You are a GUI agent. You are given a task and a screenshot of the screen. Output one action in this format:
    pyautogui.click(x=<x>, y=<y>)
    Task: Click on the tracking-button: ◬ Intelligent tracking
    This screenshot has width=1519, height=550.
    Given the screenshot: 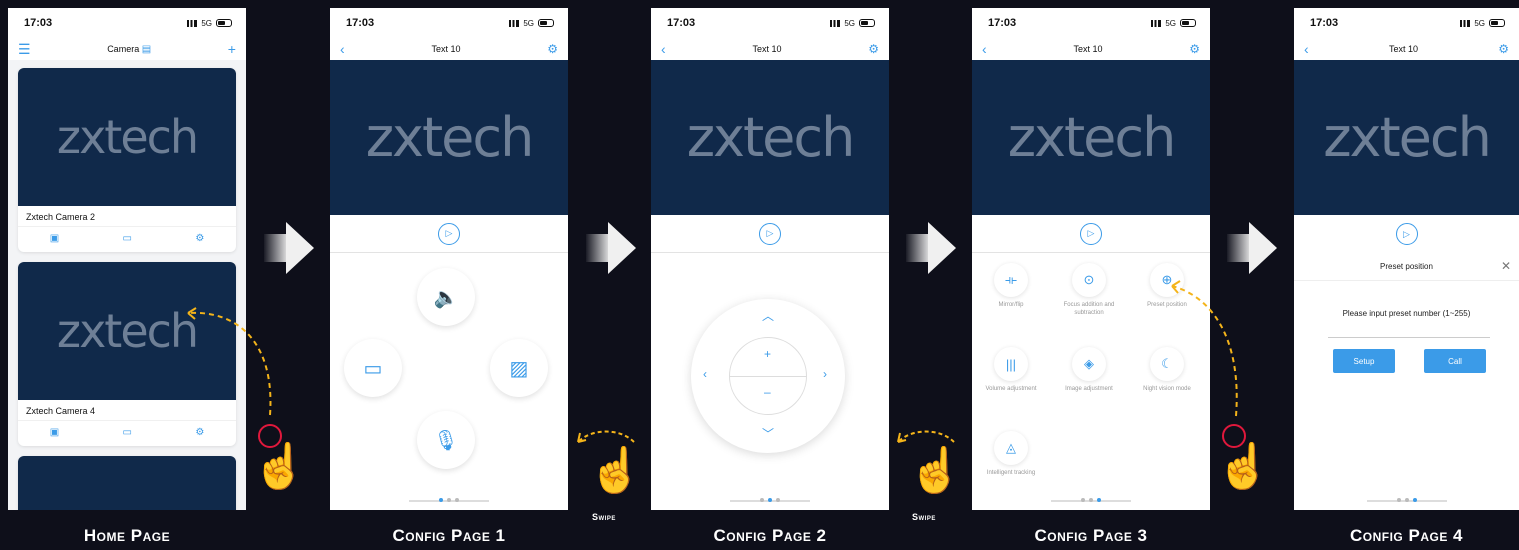 What is the action you would take?
    pyautogui.click(x=1011, y=454)
    